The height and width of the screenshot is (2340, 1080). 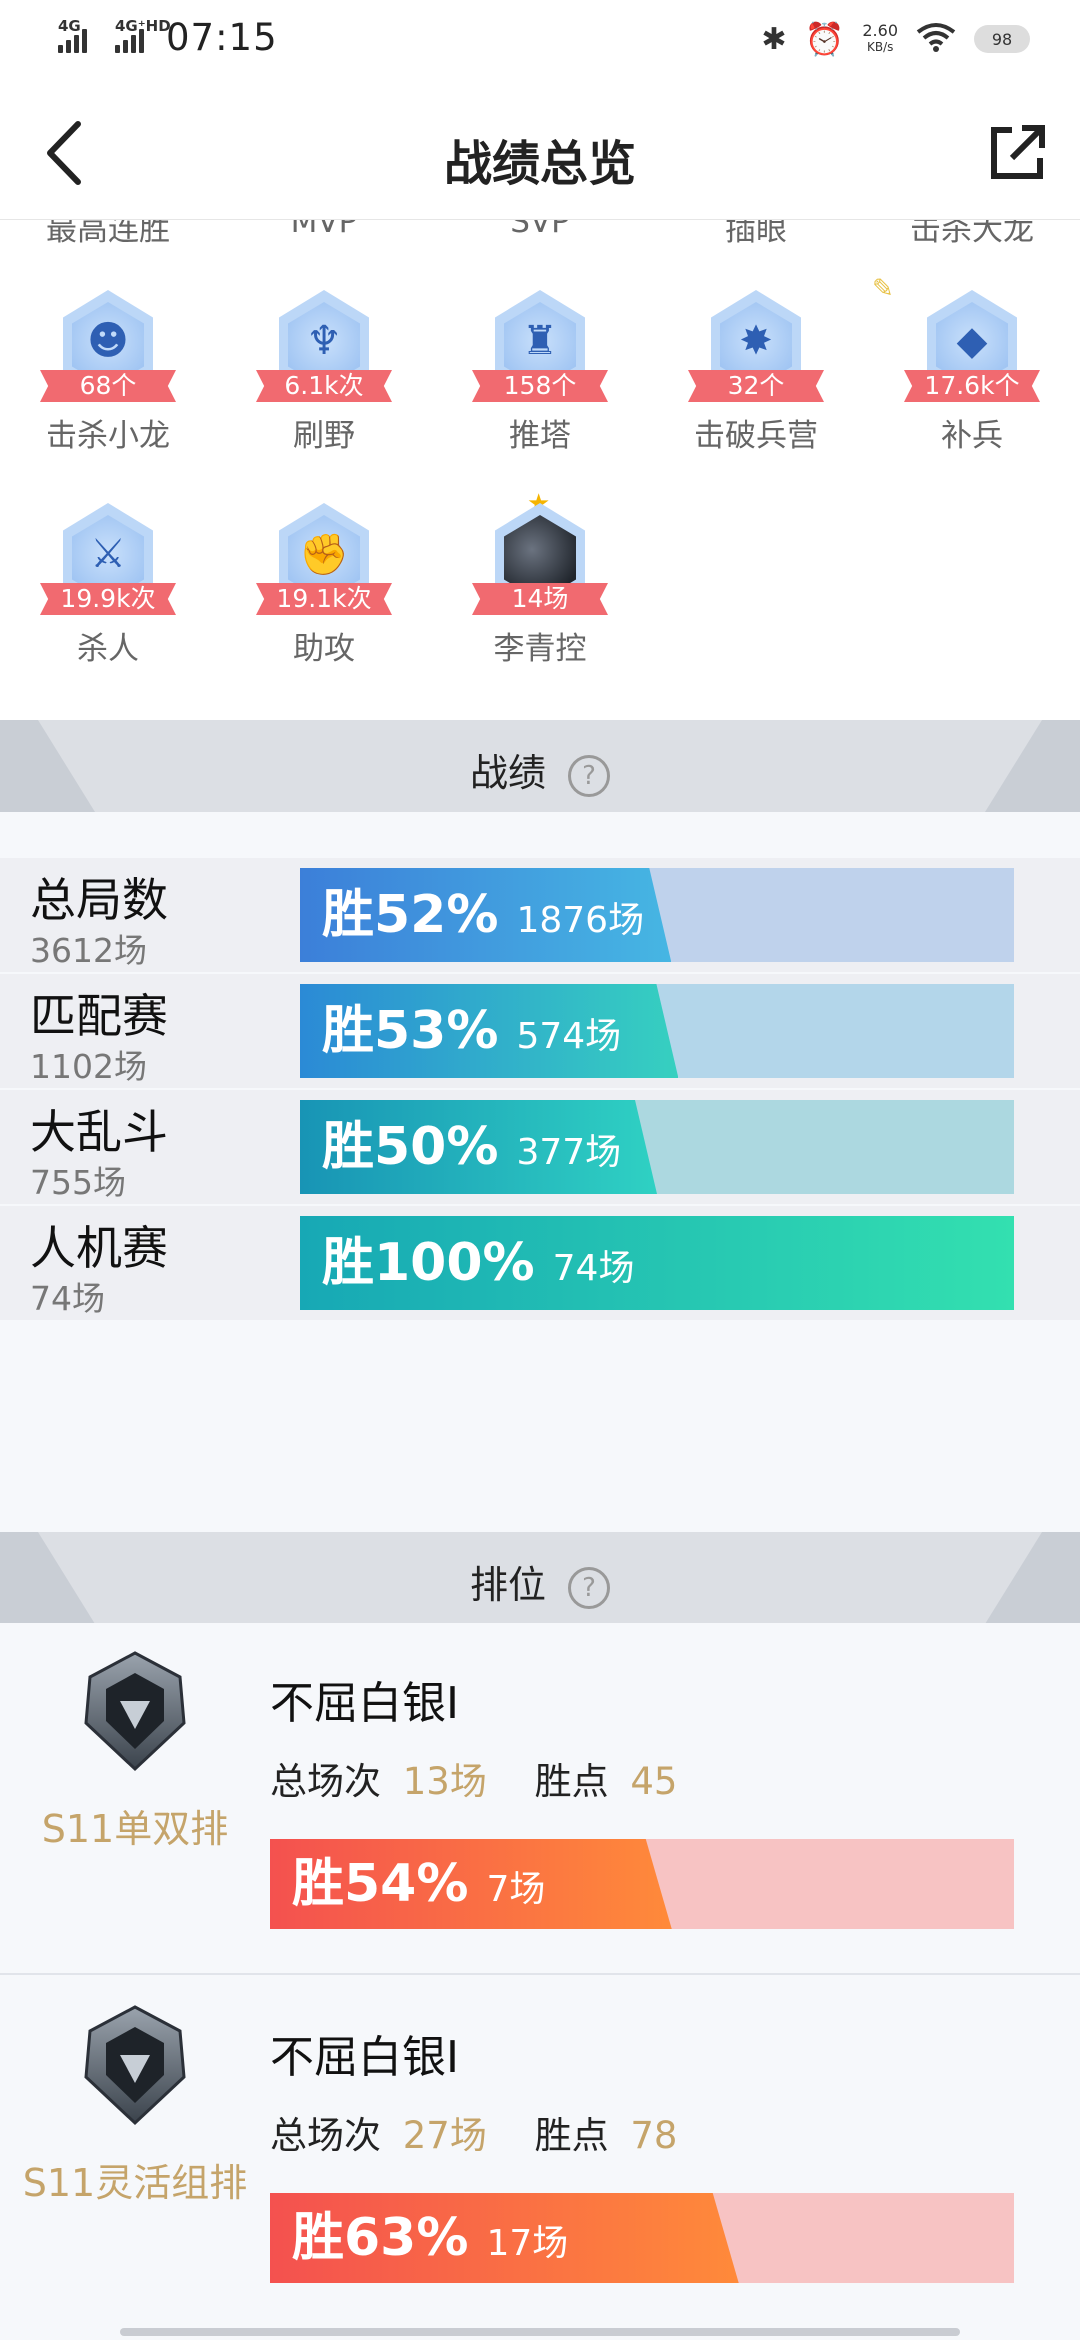 I want to click on stat-row-aram: 大乱斗 755场 胜50% 377场, so click(x=540, y=1147).